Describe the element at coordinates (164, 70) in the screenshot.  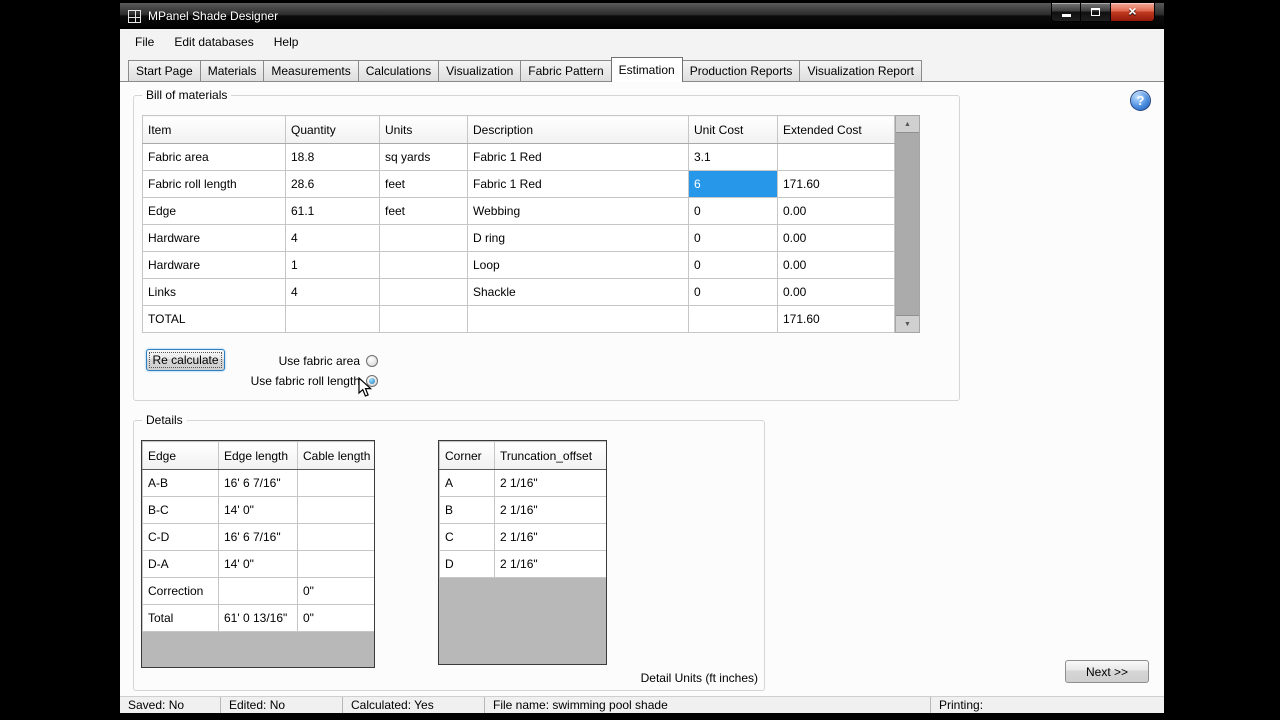
I see `tab-start-page: Start Page` at that location.